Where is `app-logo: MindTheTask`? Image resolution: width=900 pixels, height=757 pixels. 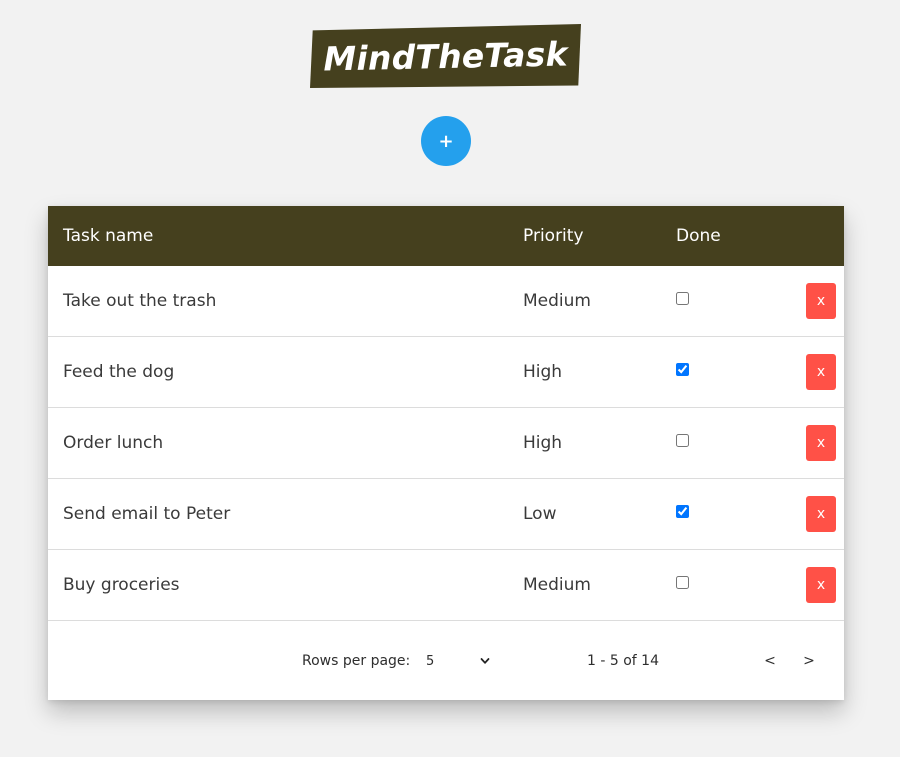
app-logo: MindTheTask is located at coordinates (445, 56).